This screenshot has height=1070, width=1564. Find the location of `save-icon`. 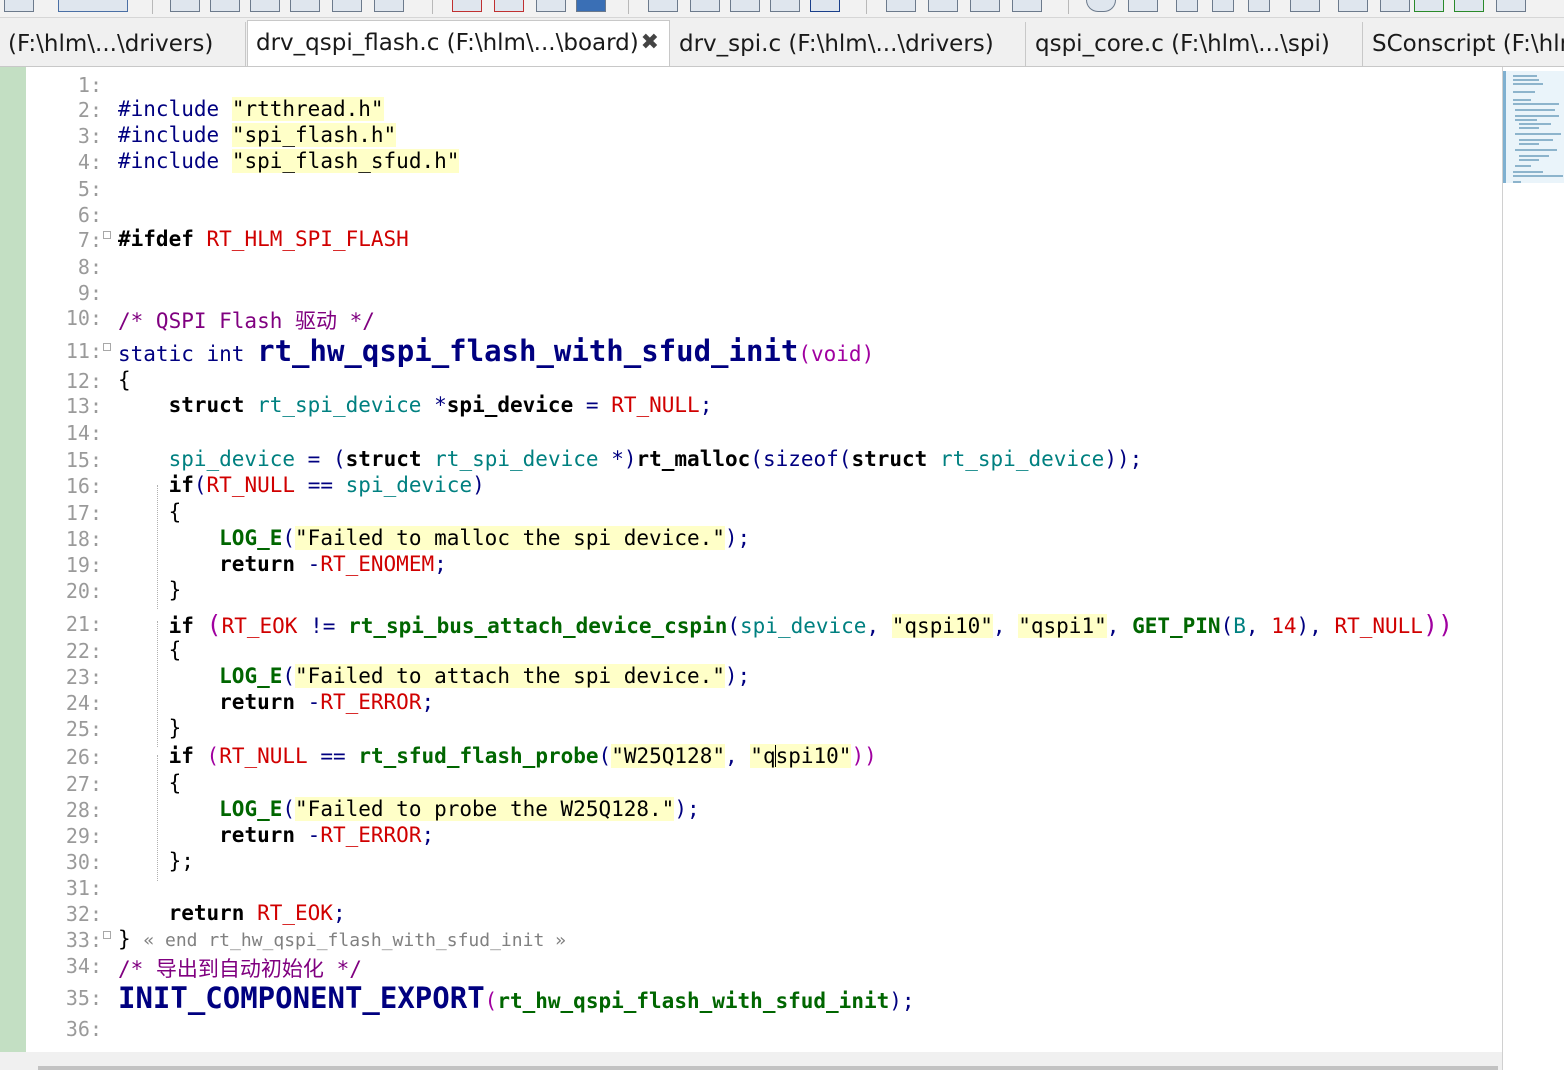

save-icon is located at coordinates (19, 6).